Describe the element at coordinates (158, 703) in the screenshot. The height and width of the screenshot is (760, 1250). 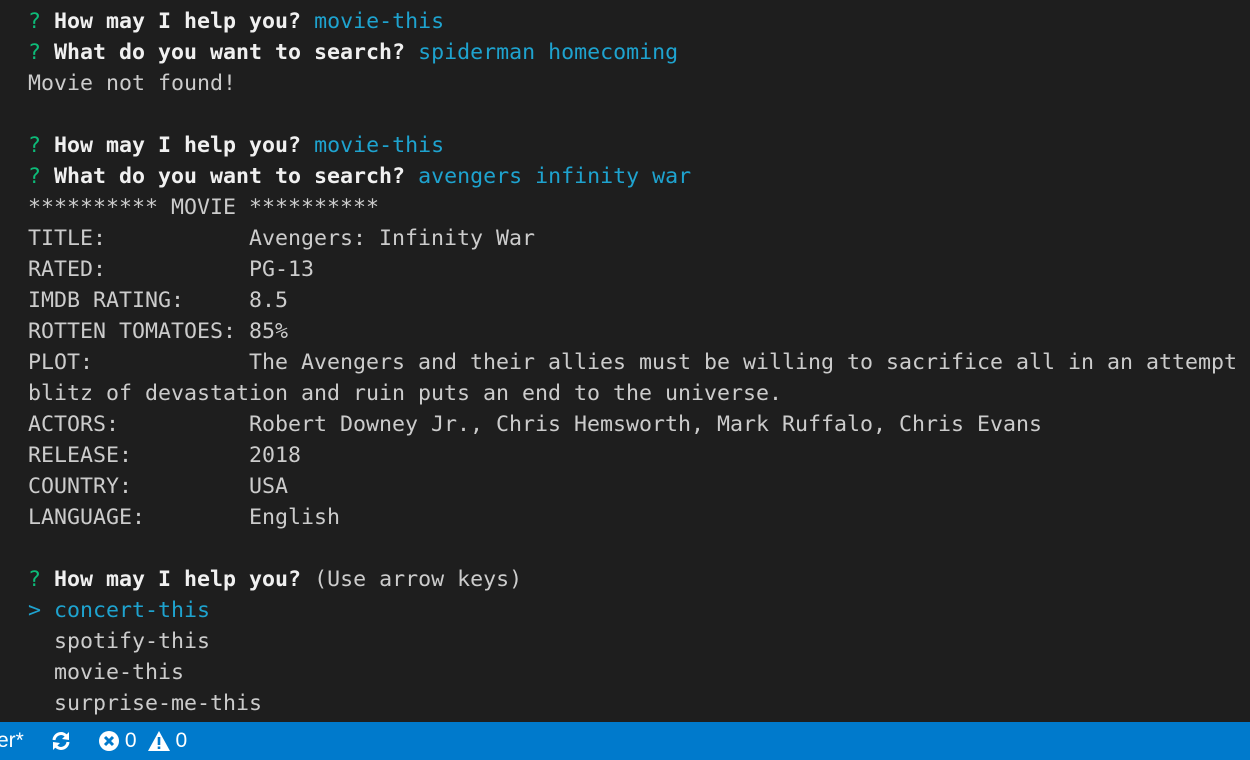
I see `menu-option-label: surprise-me-this` at that location.